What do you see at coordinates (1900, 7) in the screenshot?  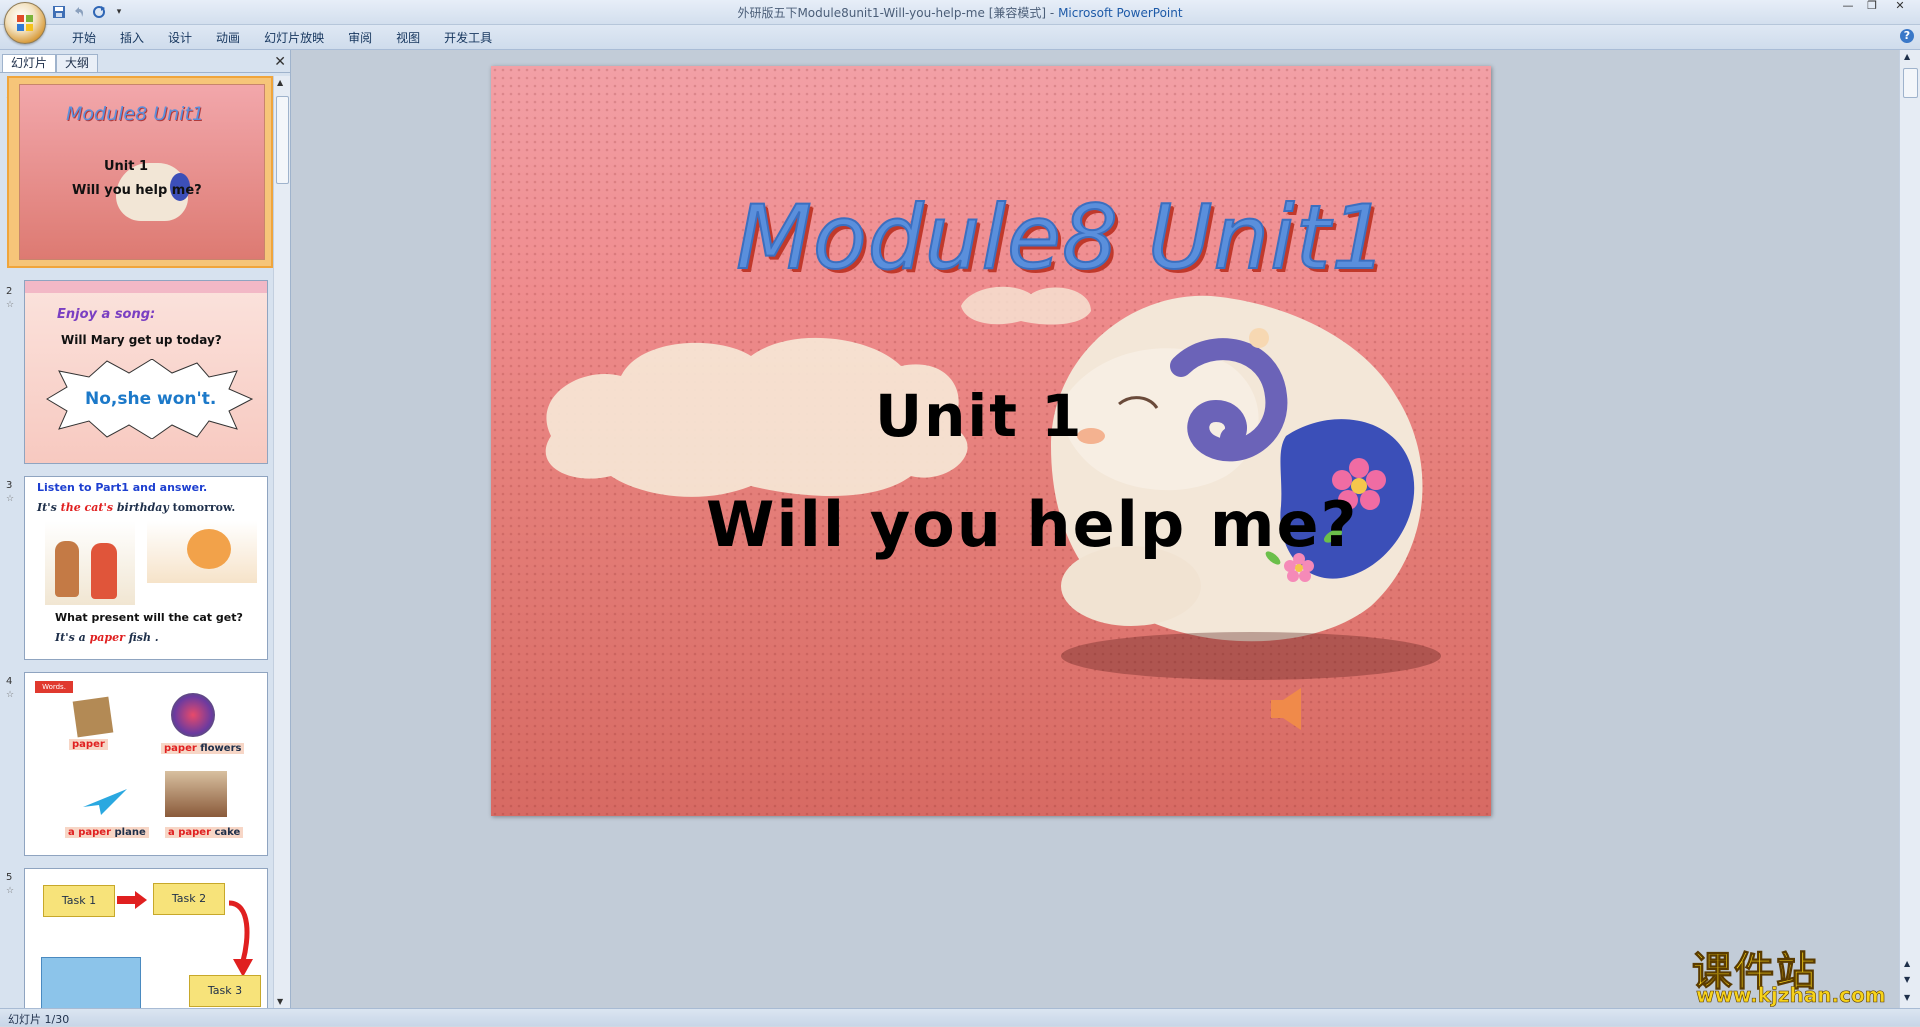 I see `close-button: ✕` at bounding box center [1900, 7].